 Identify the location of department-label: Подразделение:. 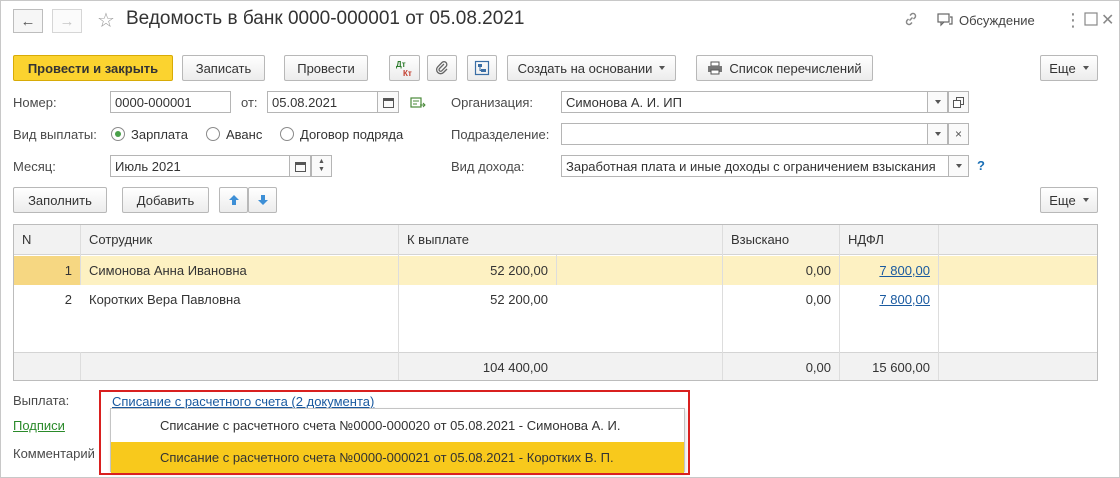
(500, 134).